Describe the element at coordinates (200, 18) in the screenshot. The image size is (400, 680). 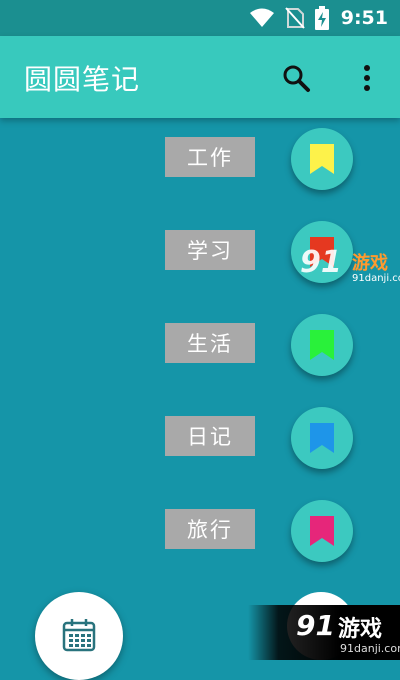
I see `status-bar: 9:51` at that location.